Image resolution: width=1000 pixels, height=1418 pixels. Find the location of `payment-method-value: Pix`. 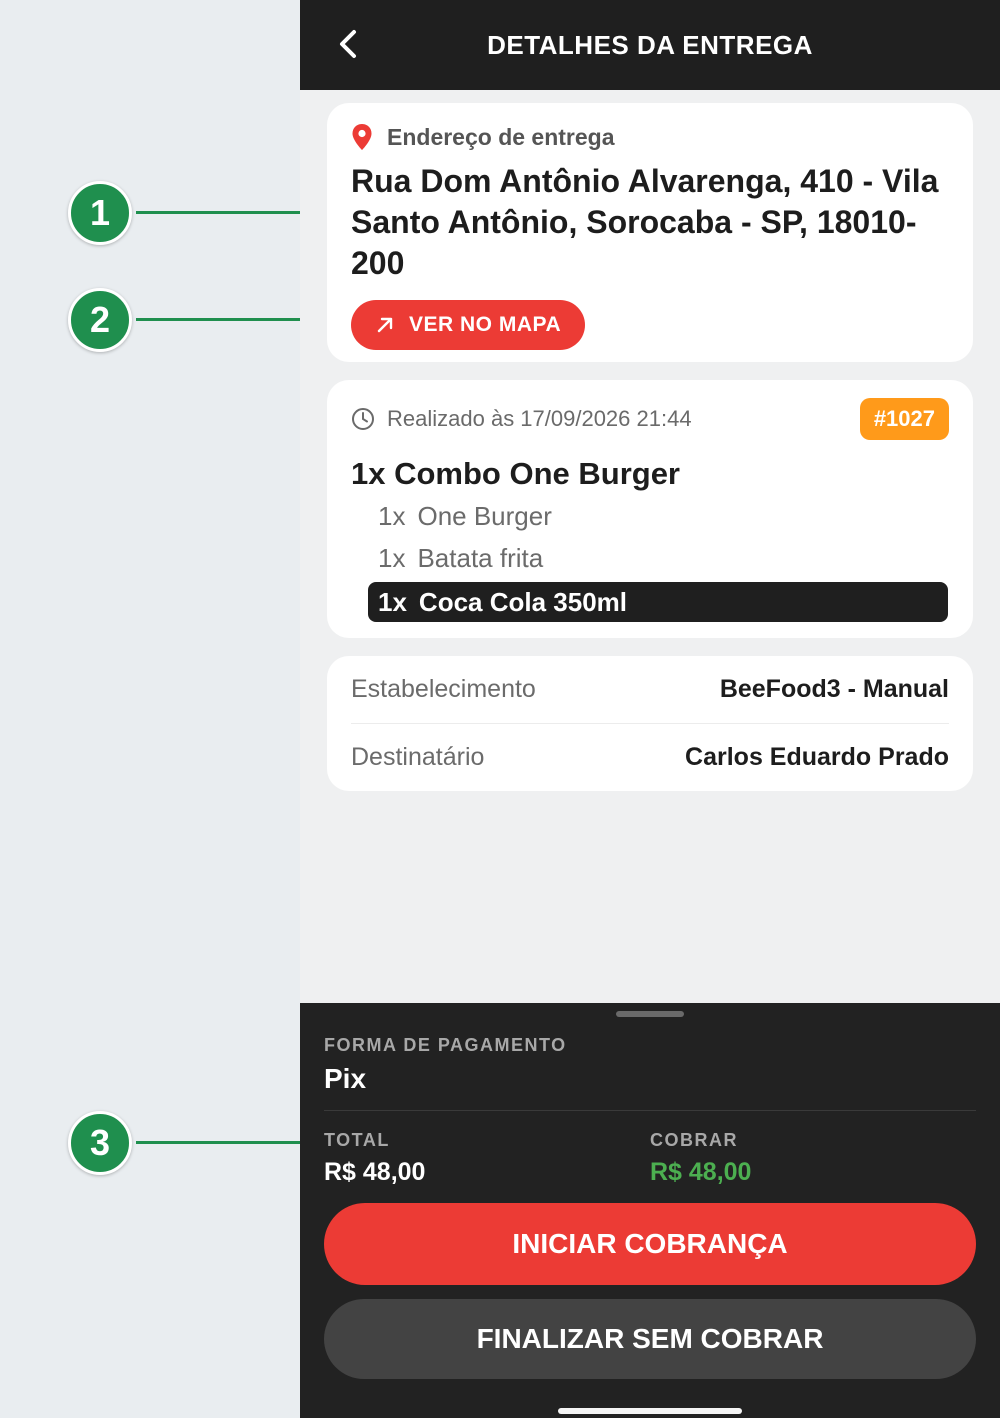

payment-method-value: Pix is located at coordinates (345, 1078).